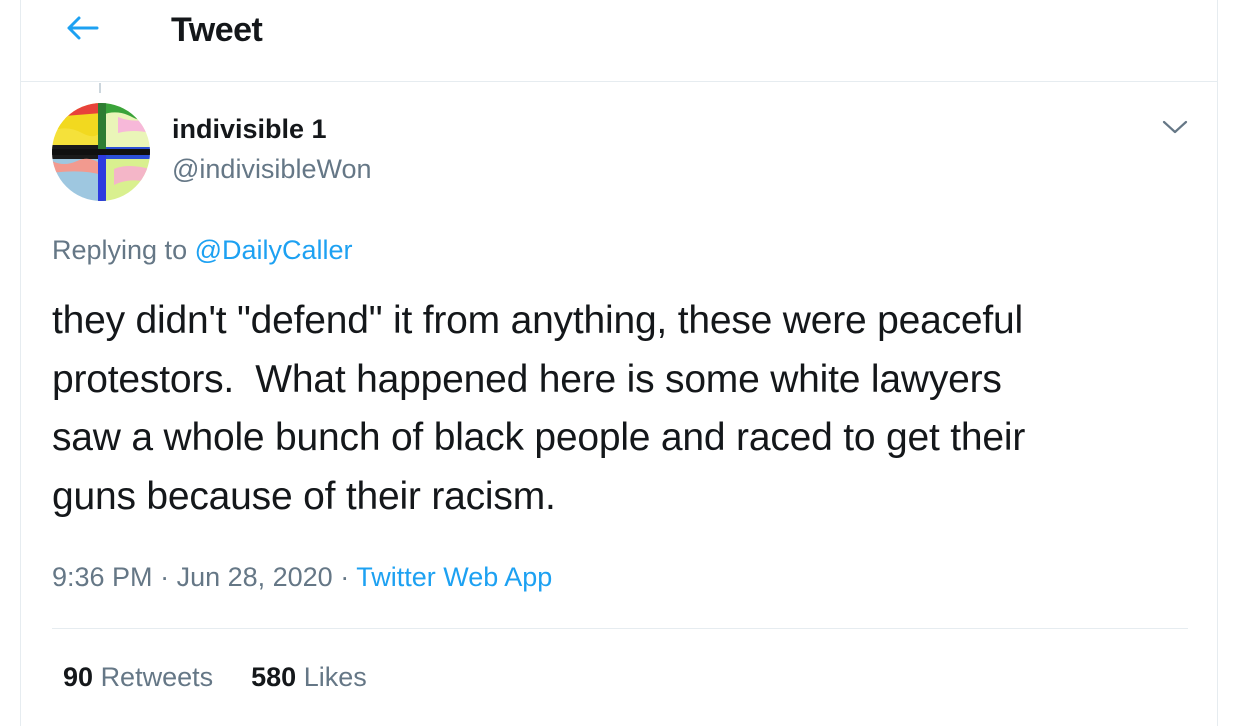 The height and width of the screenshot is (726, 1252). Describe the element at coordinates (157, 677) in the screenshot. I see `retweets-label: Retweets` at that location.